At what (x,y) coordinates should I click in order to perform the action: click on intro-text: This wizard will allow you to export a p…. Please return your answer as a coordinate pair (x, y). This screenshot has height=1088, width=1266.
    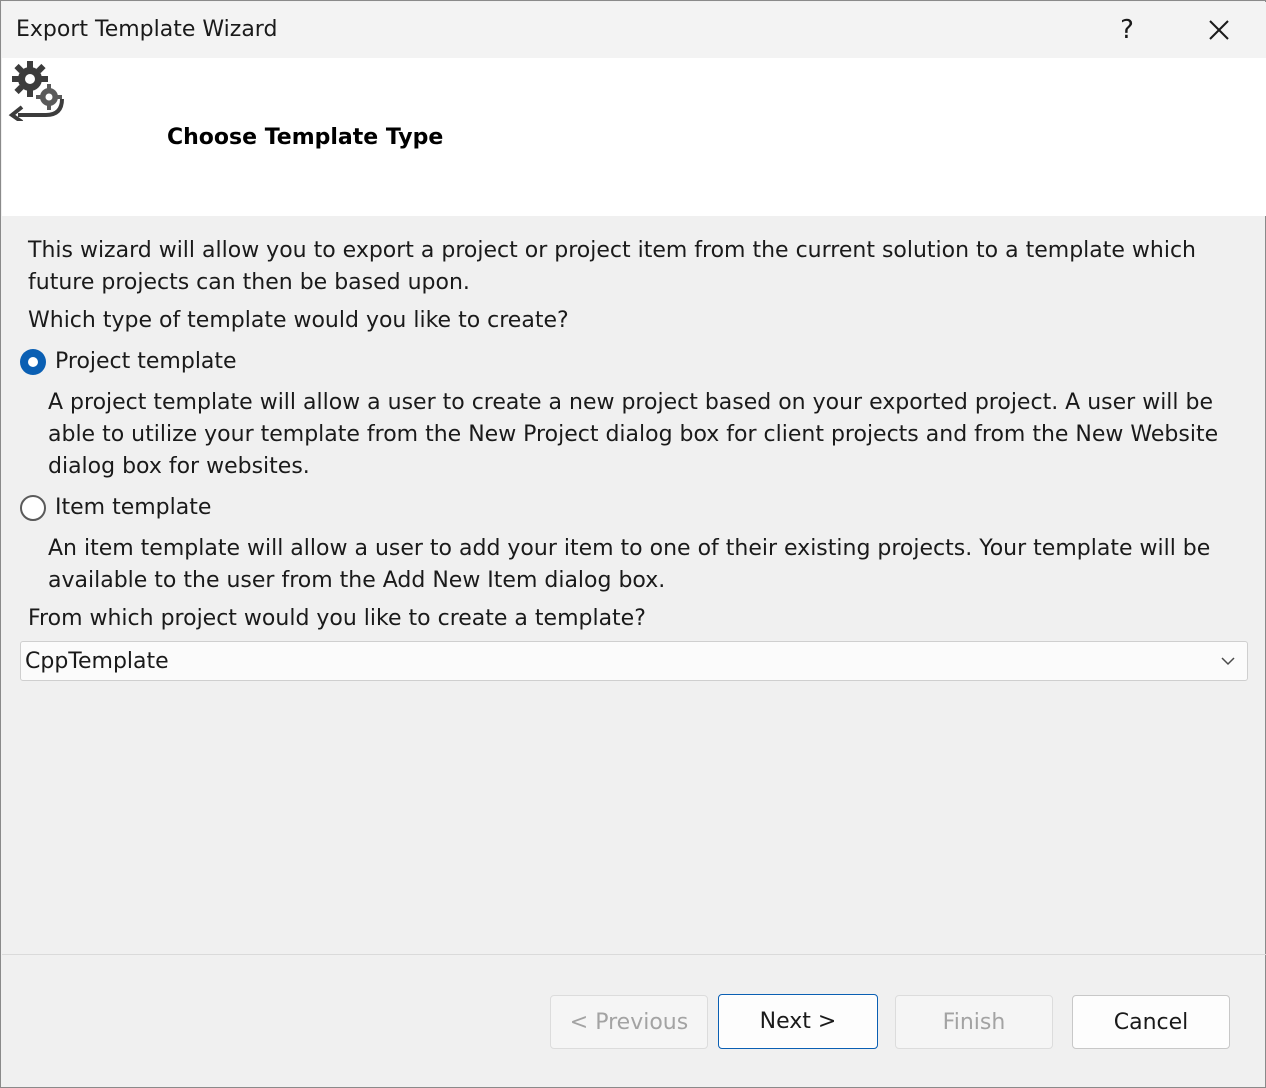
    Looking at the image, I should click on (612, 266).